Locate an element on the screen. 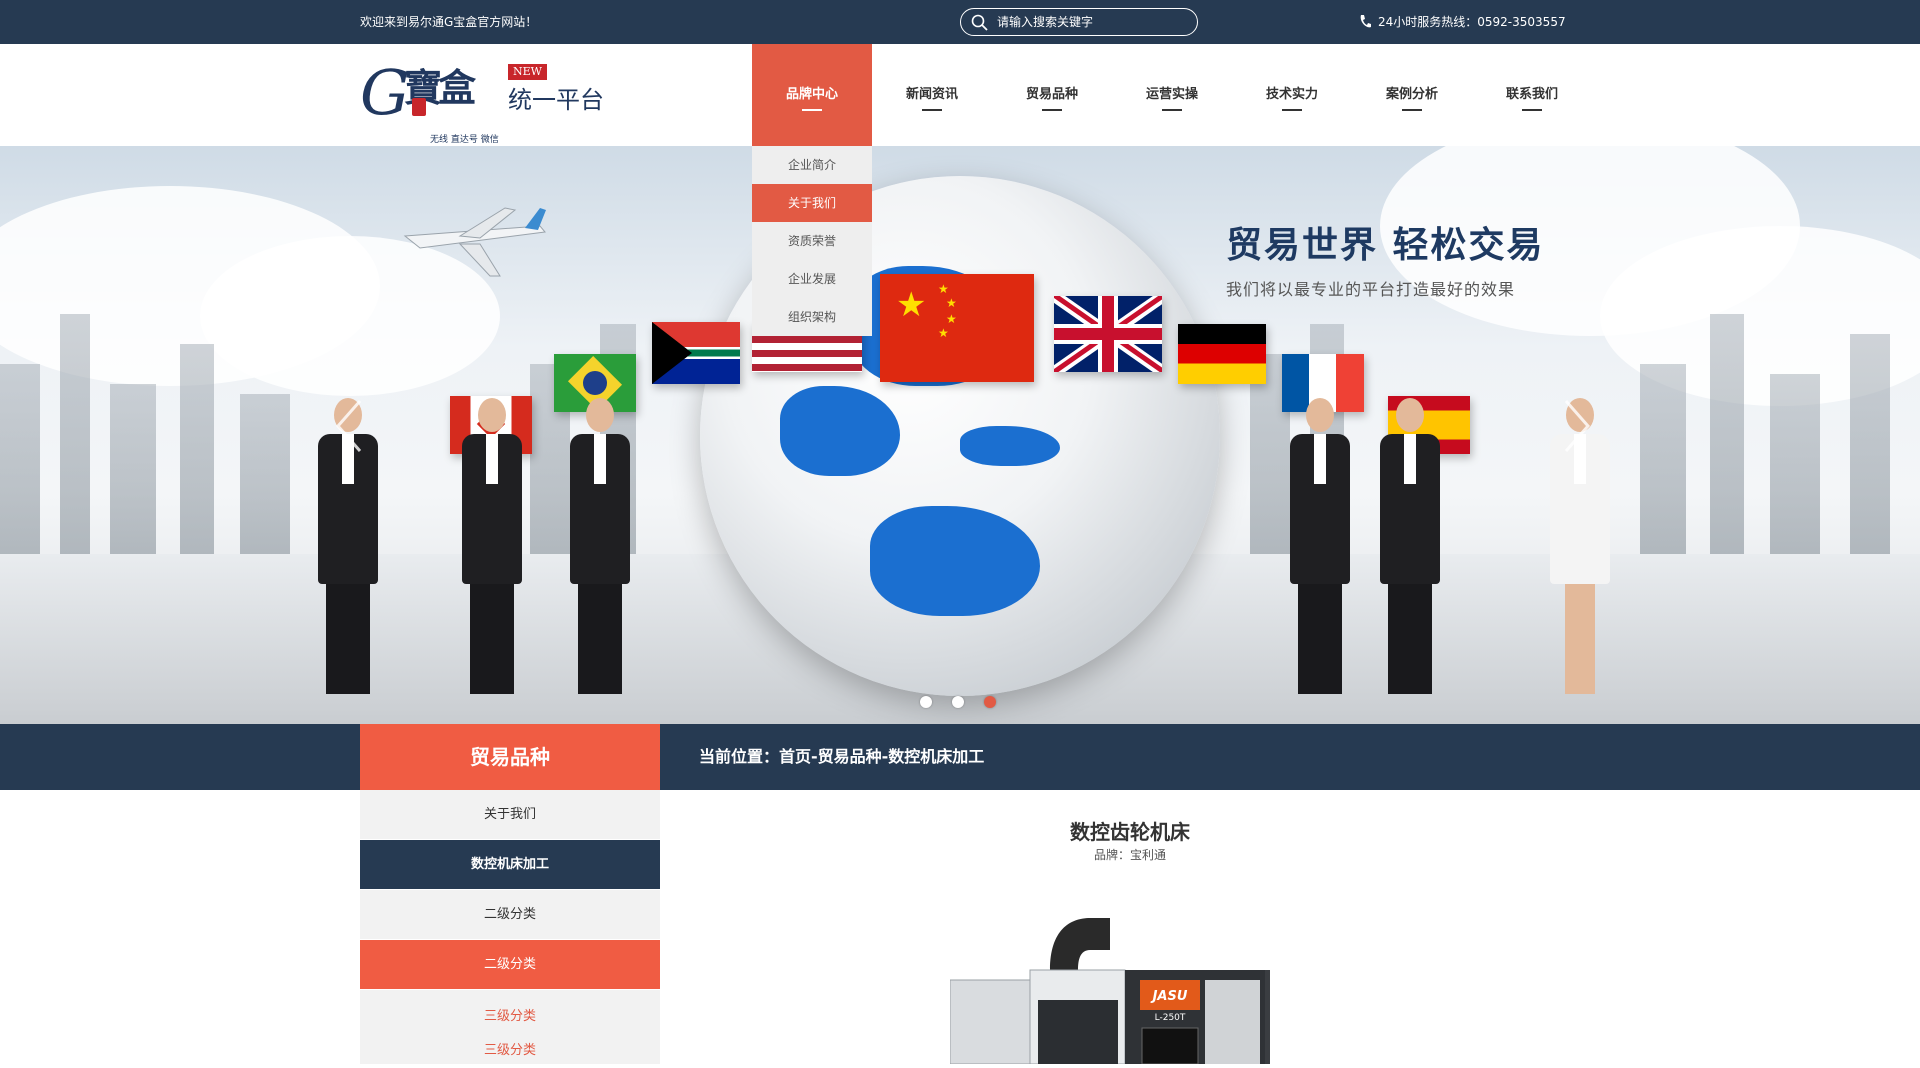 The image size is (1920, 1068). top-bar: 欢迎来到易尔通G宝盒官方网站！ 24小时服务热线：0592-3503557 is located at coordinates (960, 22).